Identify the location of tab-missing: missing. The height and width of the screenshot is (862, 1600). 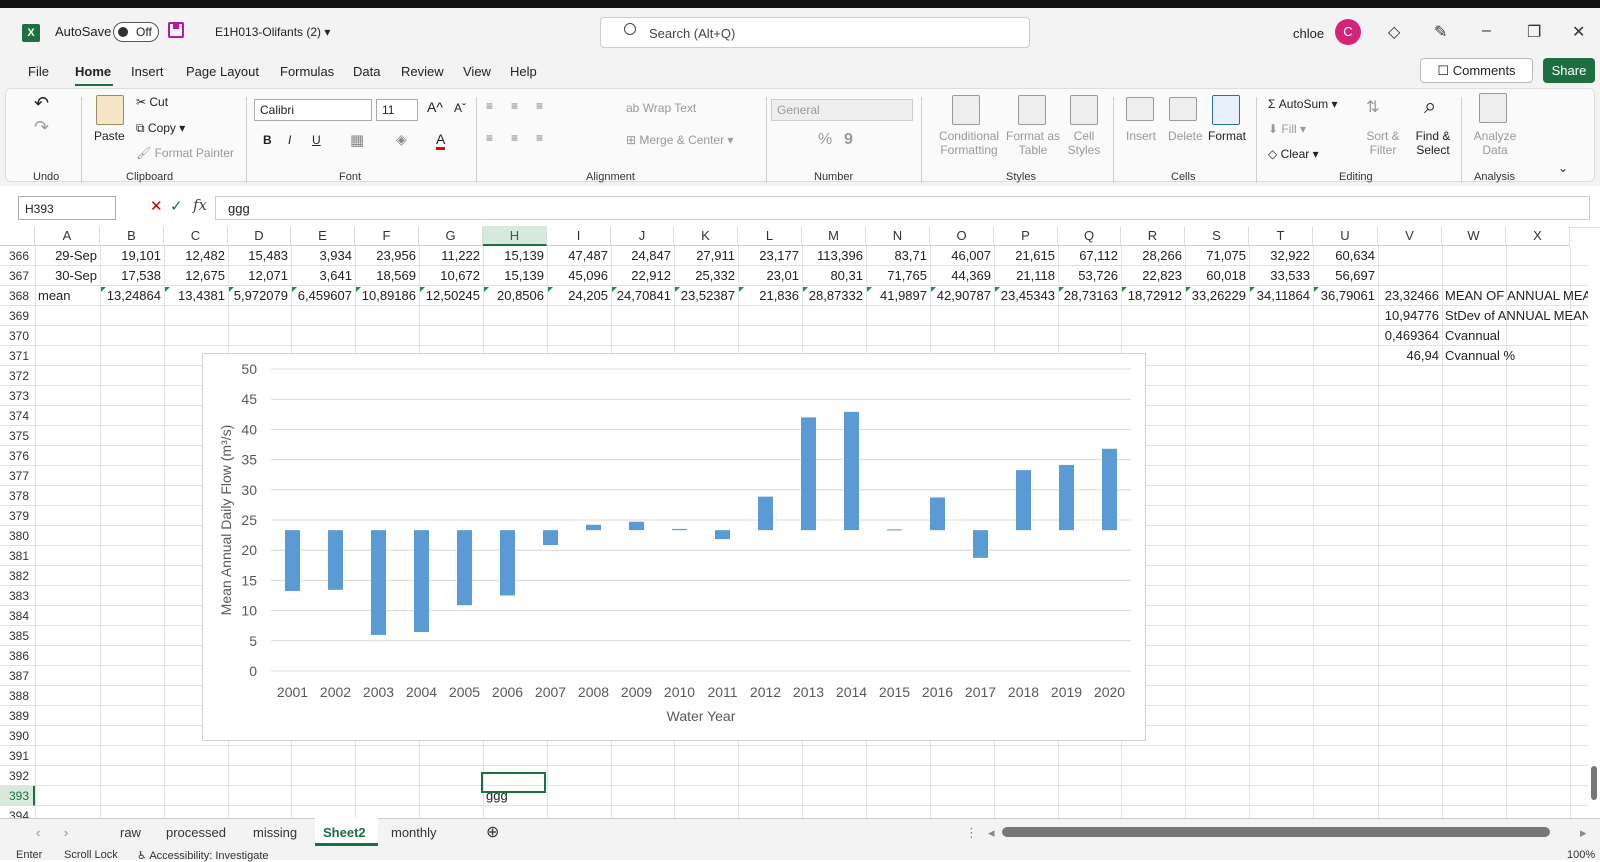
(275, 832).